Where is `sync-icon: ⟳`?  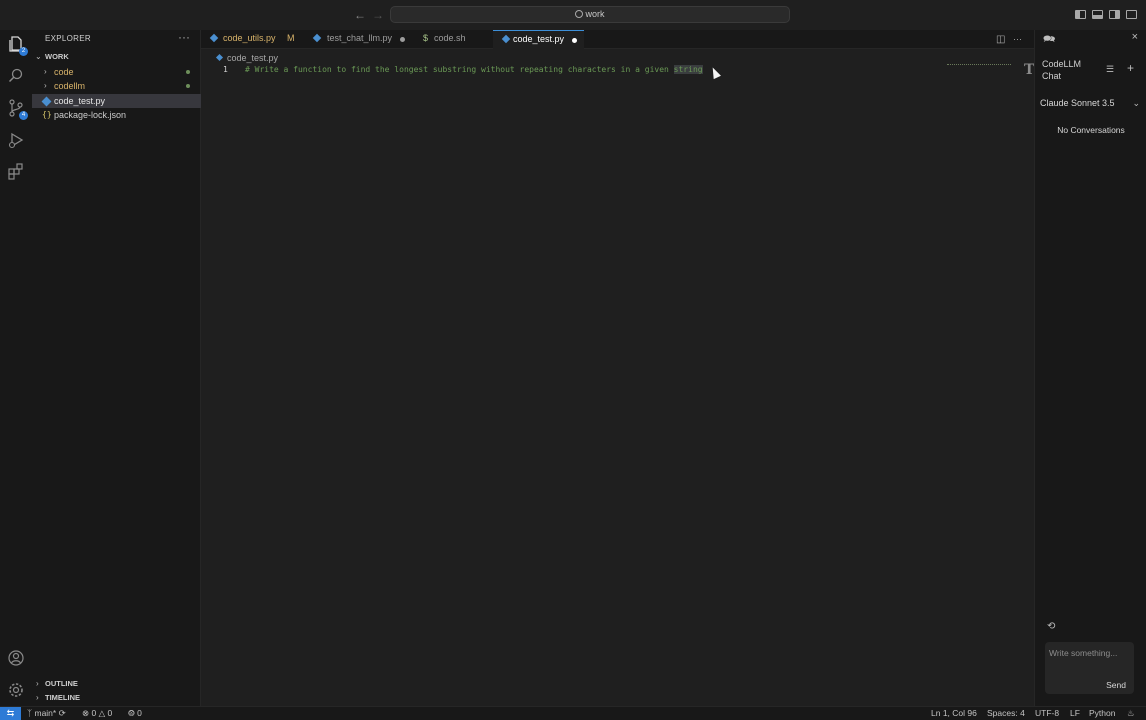
sync-icon: ⟳ is located at coordinates (62, 713).